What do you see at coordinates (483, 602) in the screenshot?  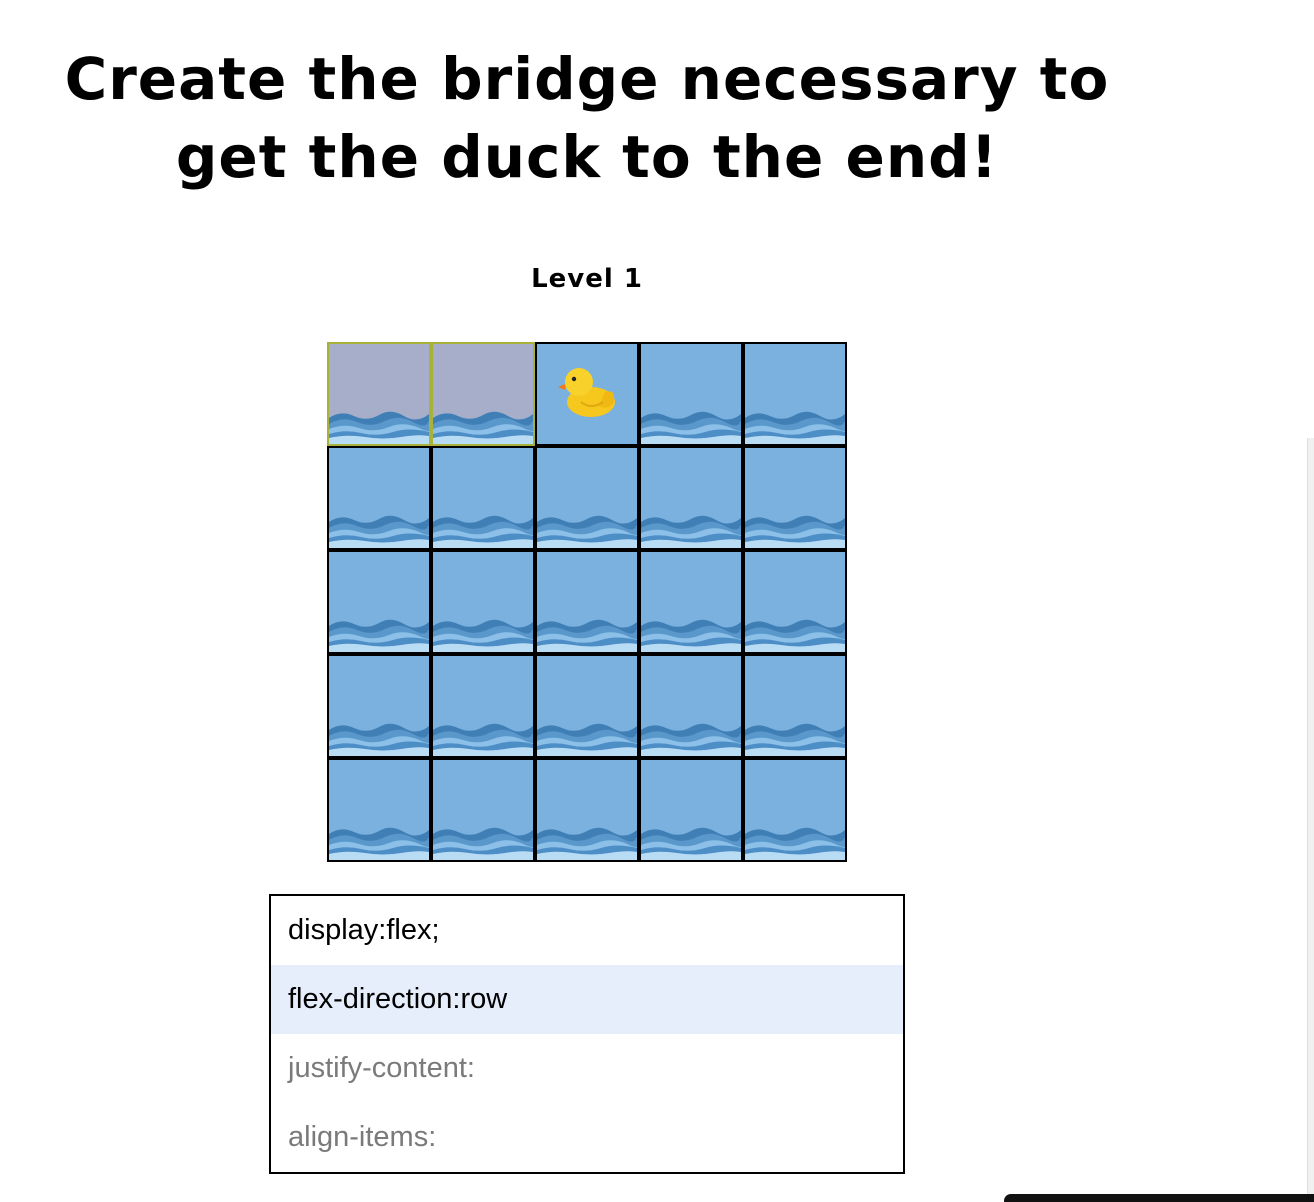 I see `board-tile-r2-c1` at bounding box center [483, 602].